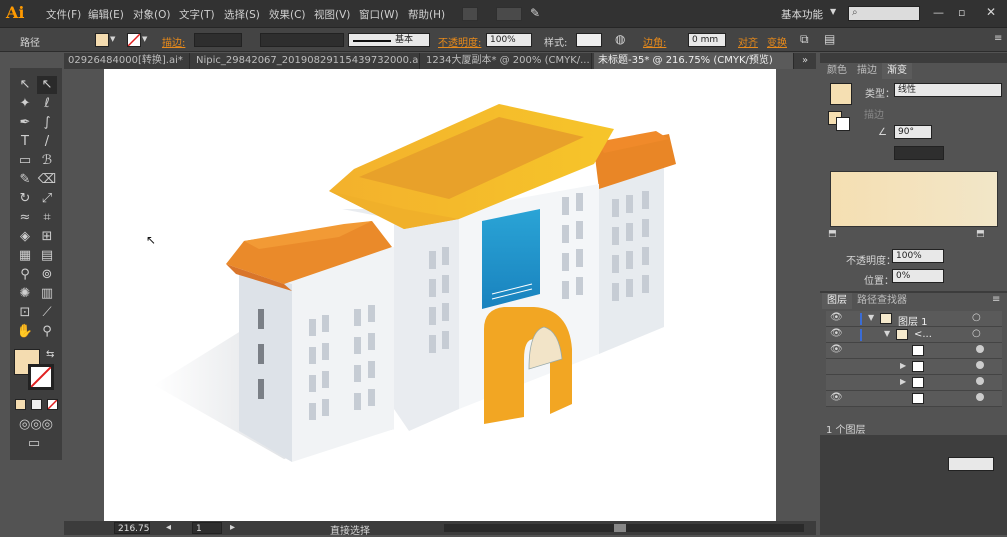 This screenshot has width=1007, height=537. Describe the element at coordinates (47, 199) in the screenshot. I see `scale-tool-icon: ⤢` at that location.